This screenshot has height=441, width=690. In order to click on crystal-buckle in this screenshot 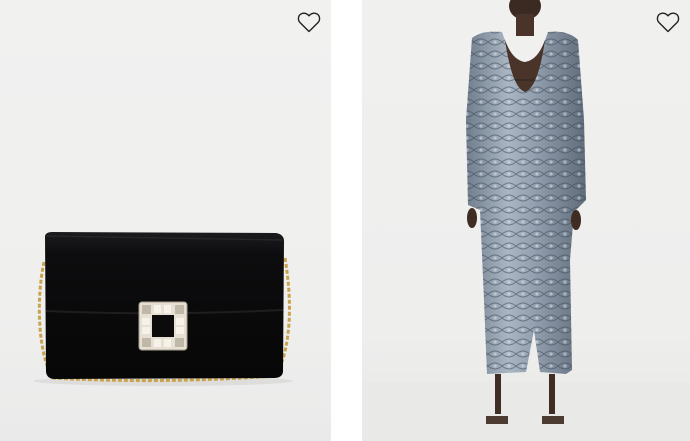, I will do `click(163, 326)`.